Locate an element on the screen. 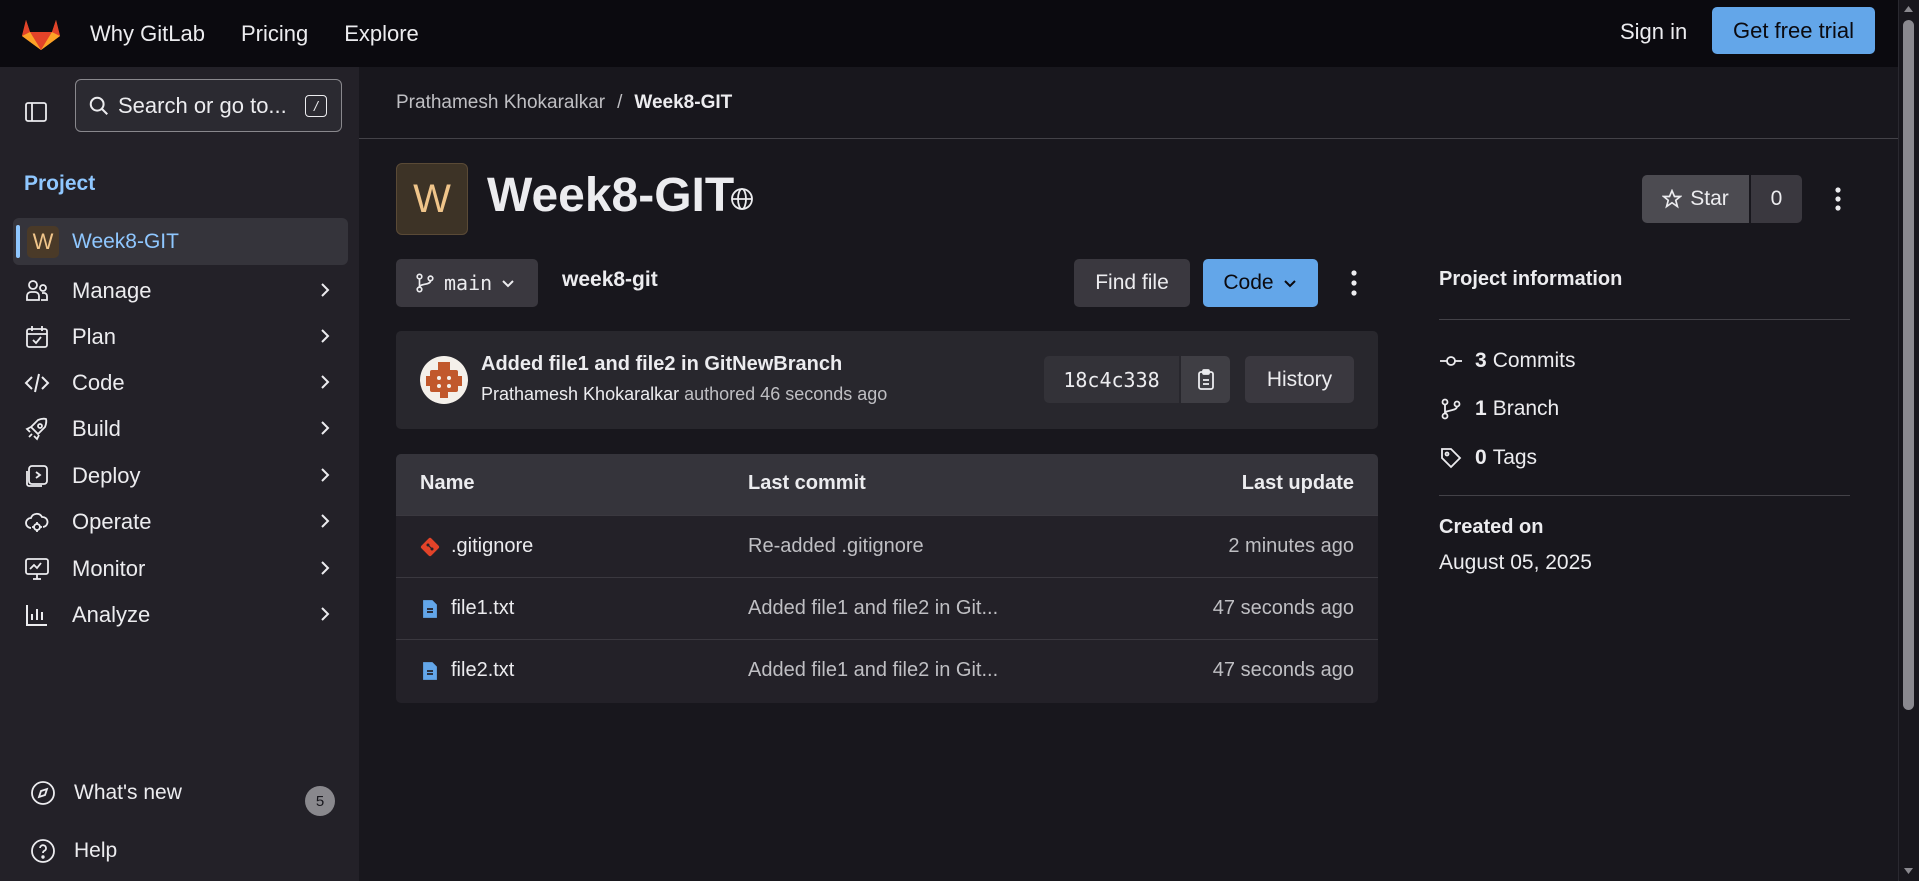  sidebar-item-monitor: Monitor is located at coordinates (179, 569).